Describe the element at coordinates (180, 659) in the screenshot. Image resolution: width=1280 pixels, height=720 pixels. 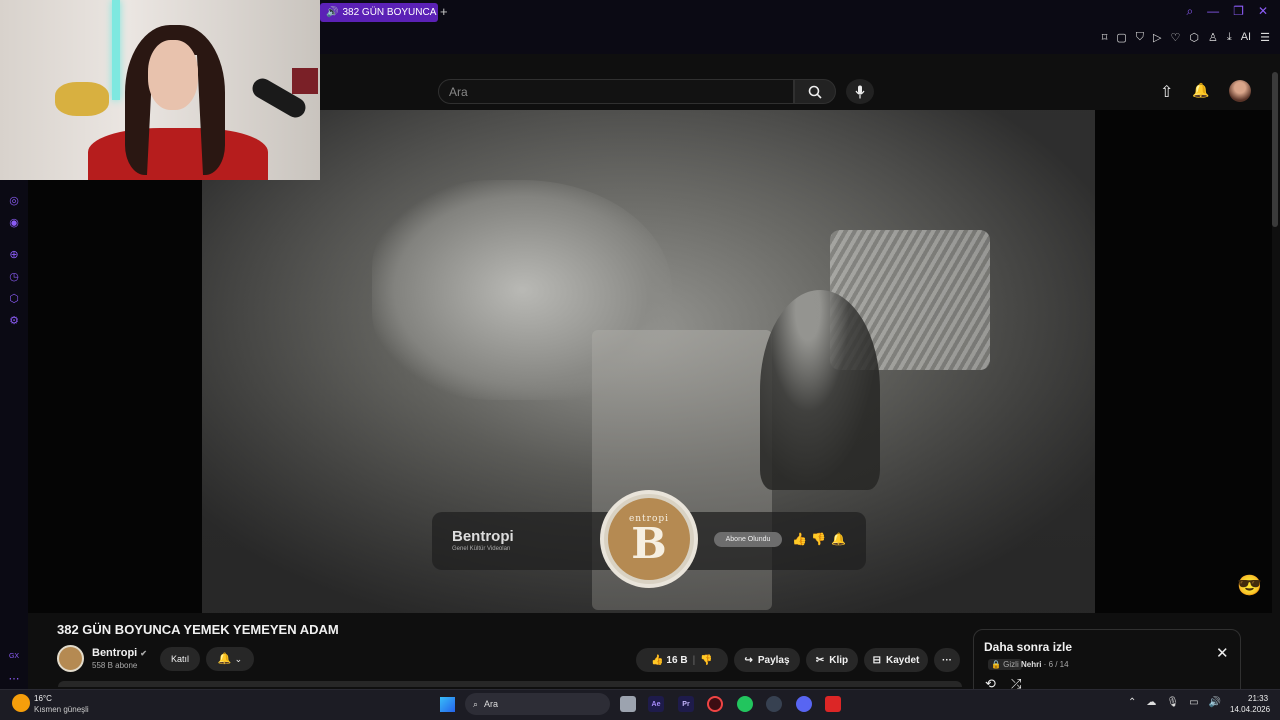
I see `join-button: Katıl` at that location.